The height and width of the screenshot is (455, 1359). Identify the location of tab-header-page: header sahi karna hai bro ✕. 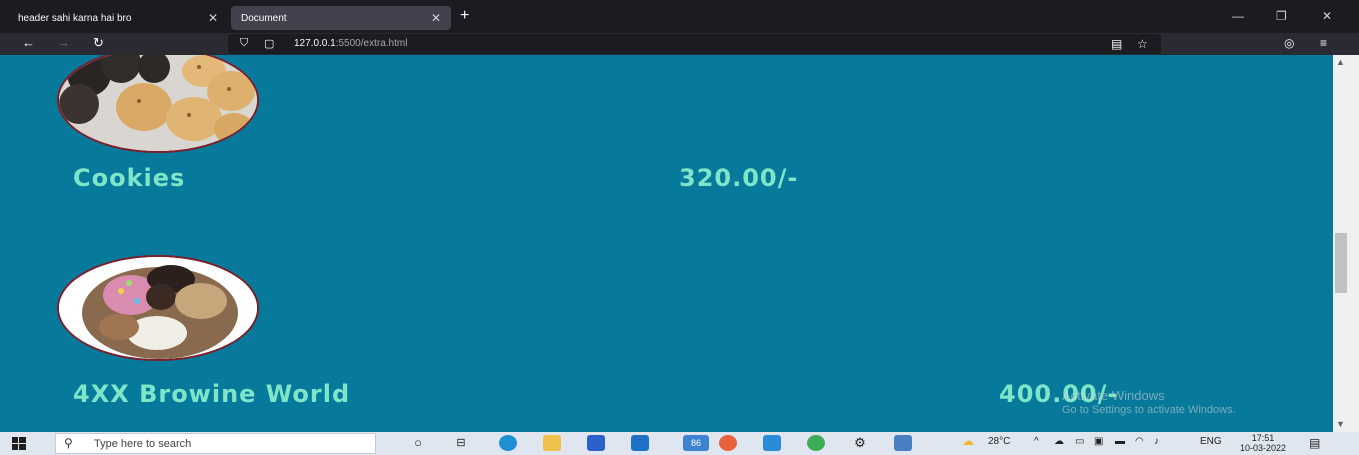
(118, 18).